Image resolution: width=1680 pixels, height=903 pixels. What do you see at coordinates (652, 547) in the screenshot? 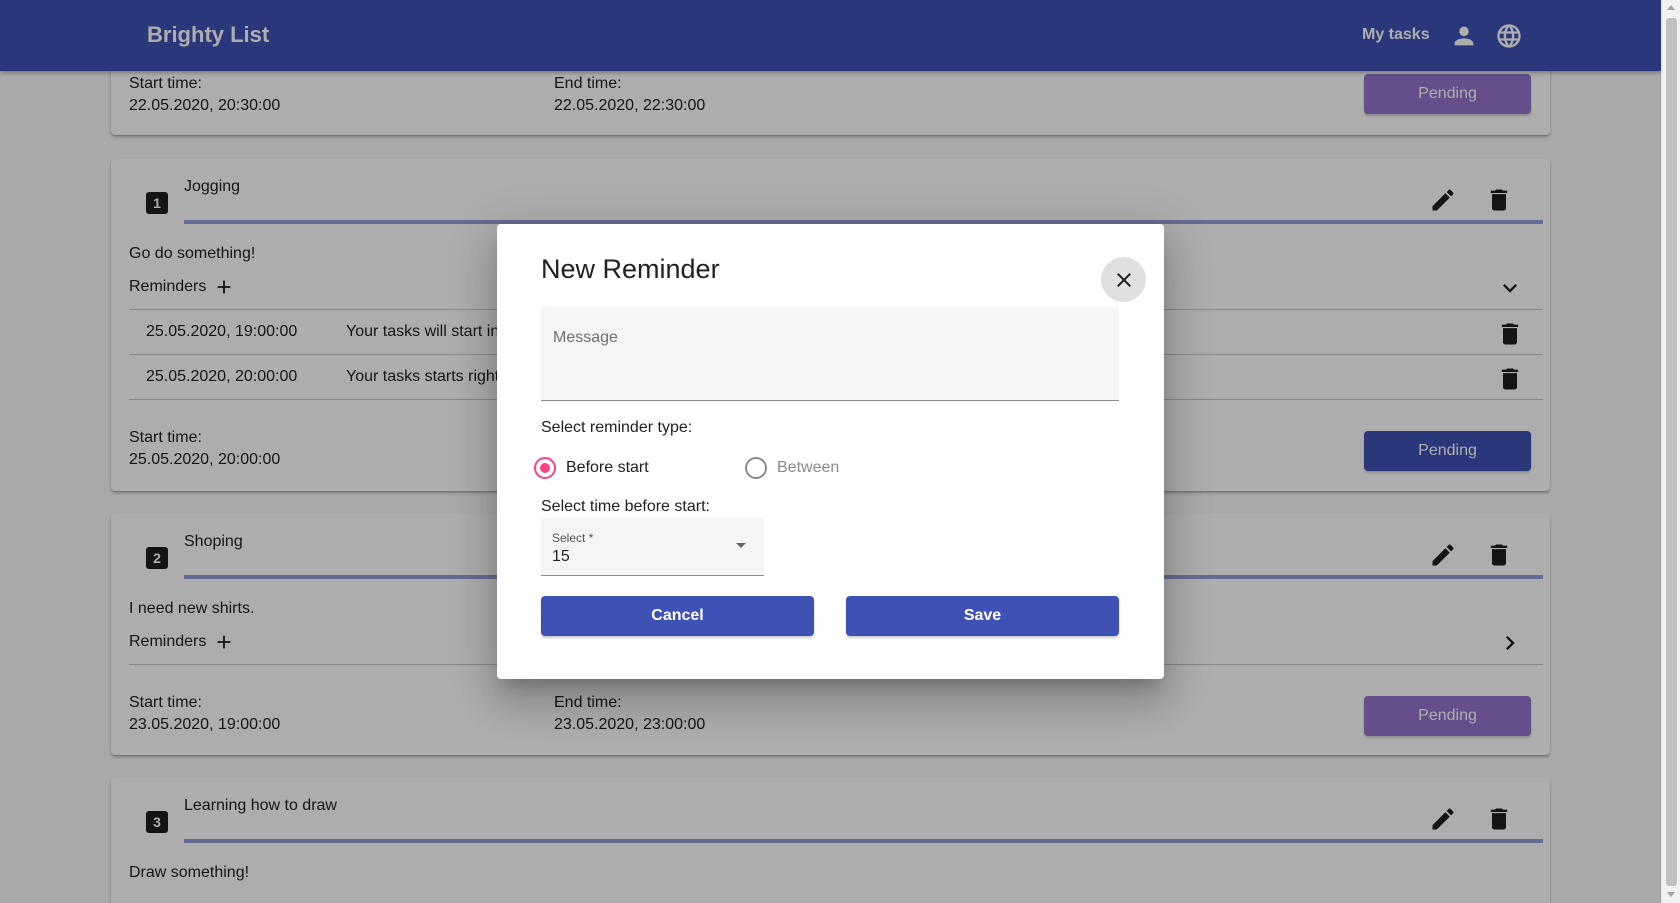
I see `time-before-select: Select * 15` at bounding box center [652, 547].